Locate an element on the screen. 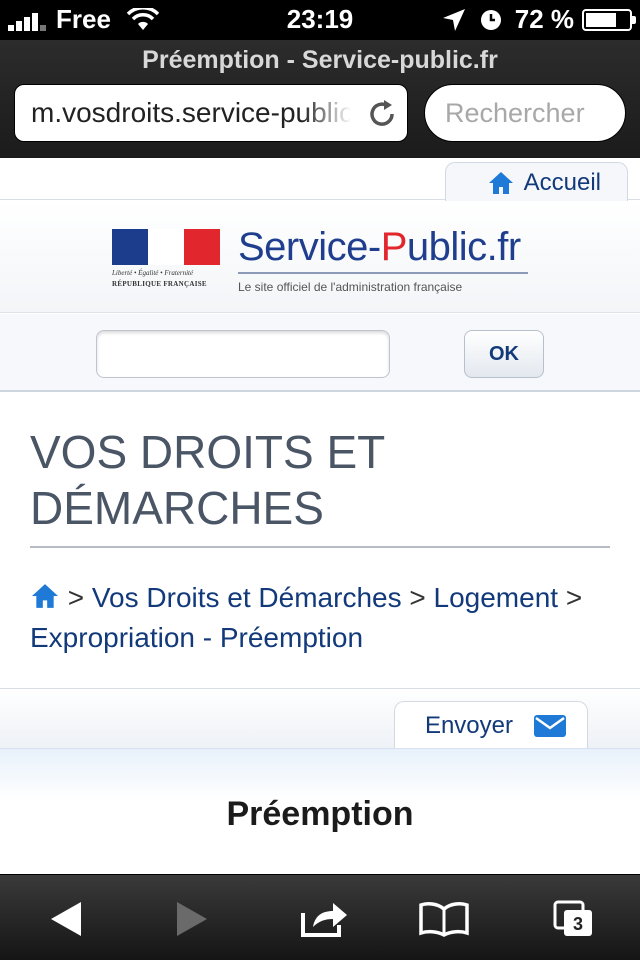  status-right: 72 % is located at coordinates (538, 19).